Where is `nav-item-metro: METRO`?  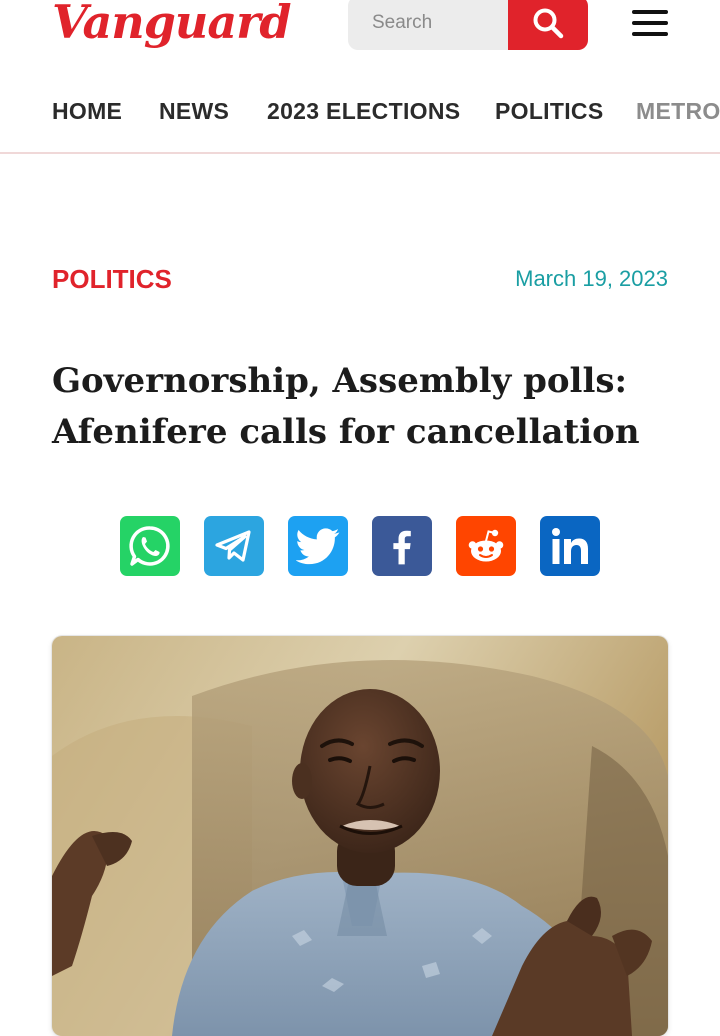
nav-item-metro: METRO is located at coordinates (678, 111).